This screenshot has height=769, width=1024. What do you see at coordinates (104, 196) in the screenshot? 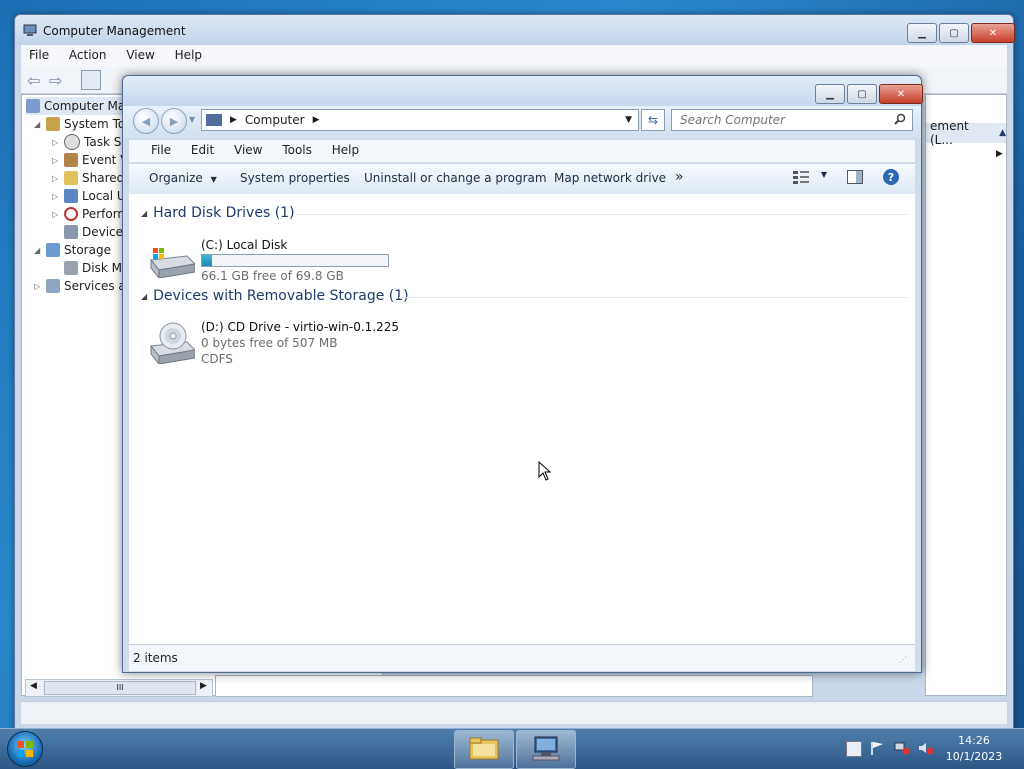
I see `tree-item-label: Local U` at bounding box center [104, 196].